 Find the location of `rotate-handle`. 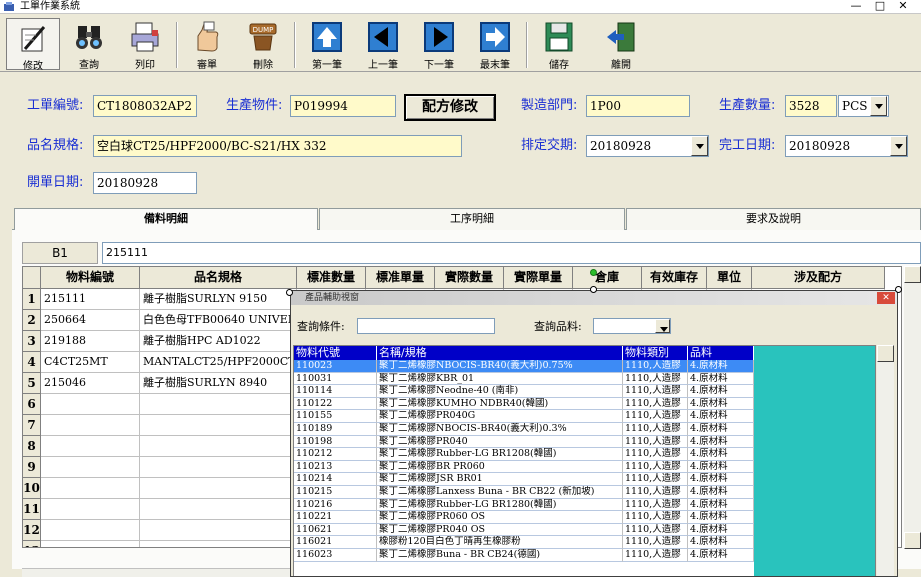

rotate-handle is located at coordinates (593, 272).